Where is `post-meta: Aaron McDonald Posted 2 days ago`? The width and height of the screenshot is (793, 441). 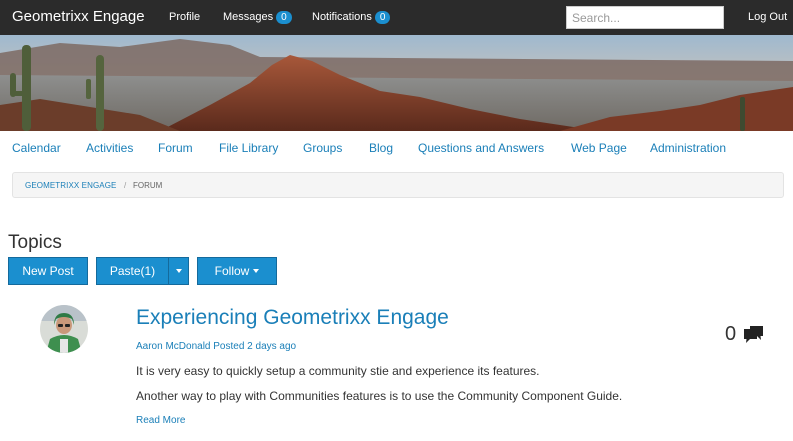 post-meta: Aaron McDonald Posted 2 days ago is located at coordinates (216, 346).